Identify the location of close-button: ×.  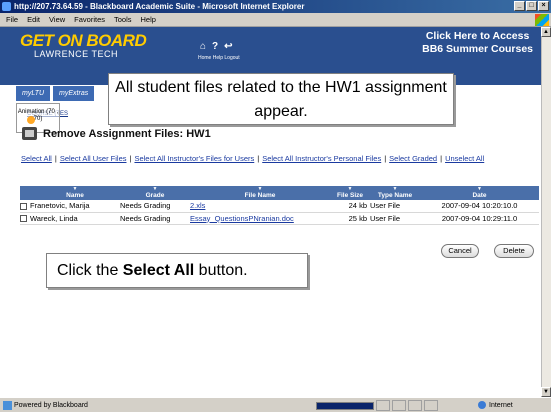
(543, 6).